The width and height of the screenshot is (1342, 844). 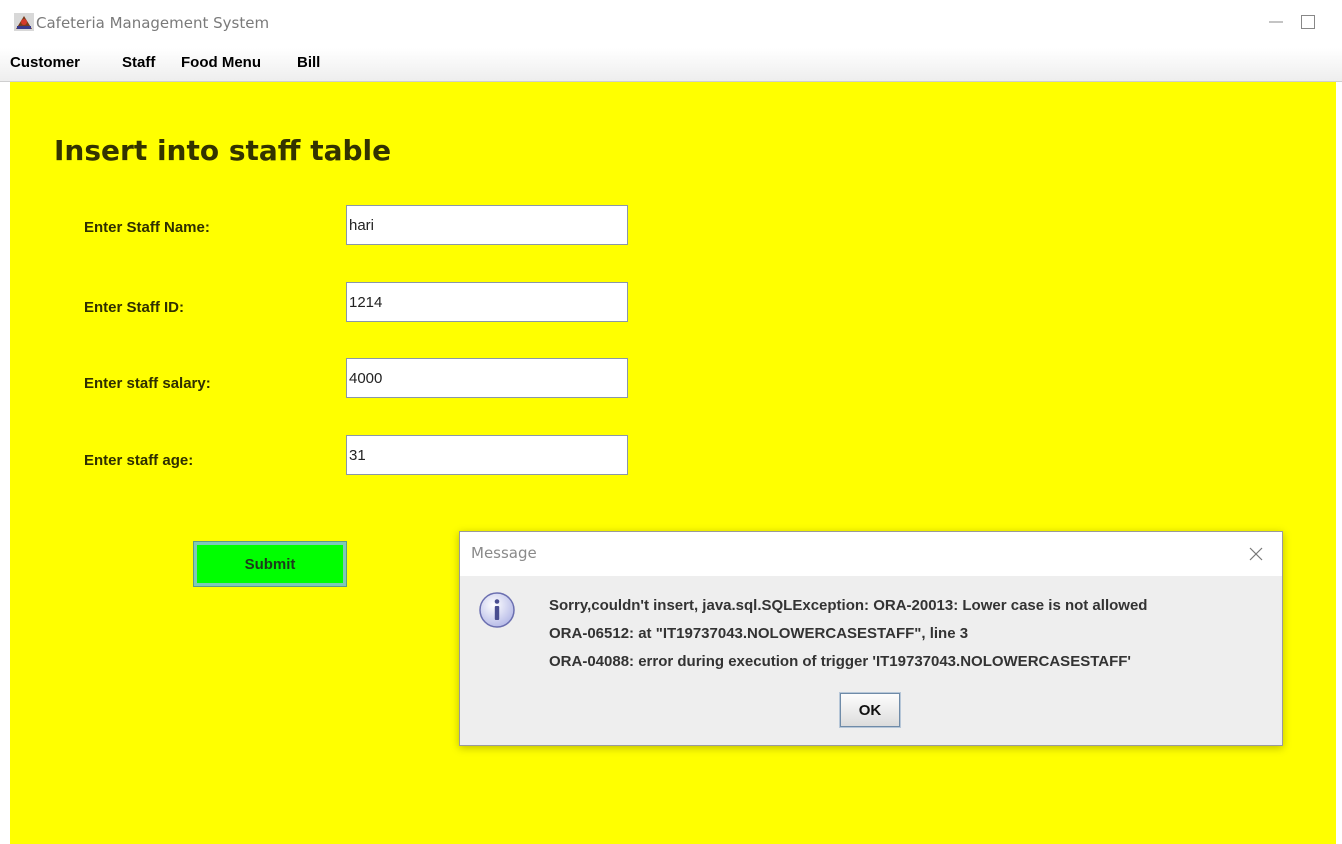 I want to click on staff-salary-input, so click(x=487, y=378).